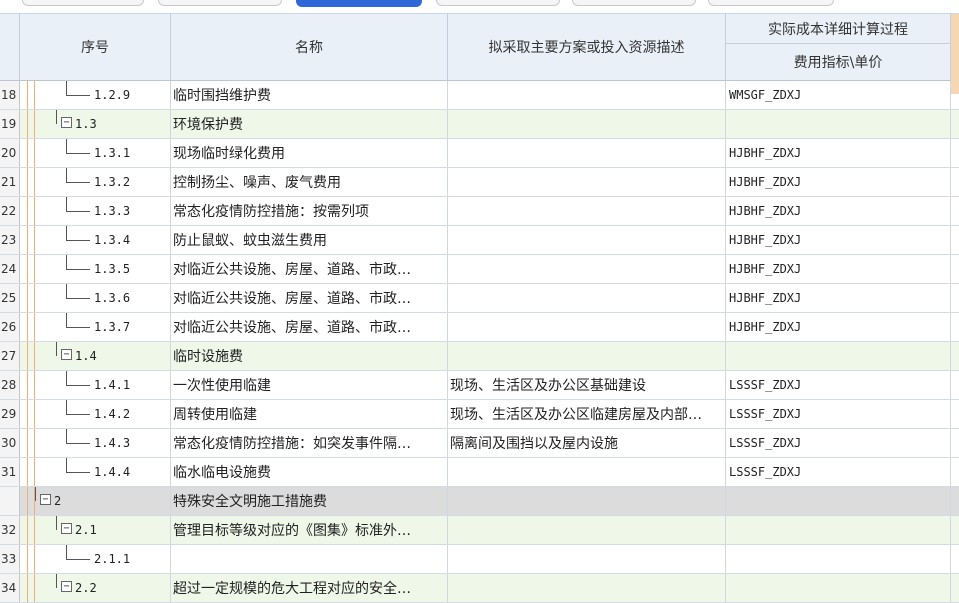 This screenshot has height=603, width=959. Describe the element at coordinates (309, 124) in the screenshot. I see `name-cell: 环境保护费` at that location.